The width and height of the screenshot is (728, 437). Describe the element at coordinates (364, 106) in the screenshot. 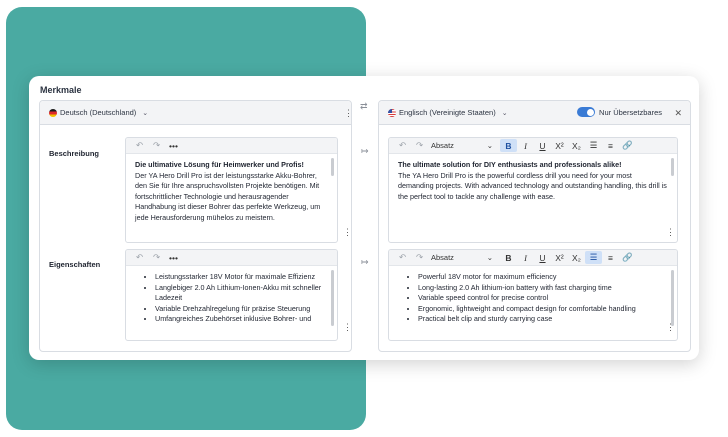

I see `swap-languages-icon: ⇄` at that location.